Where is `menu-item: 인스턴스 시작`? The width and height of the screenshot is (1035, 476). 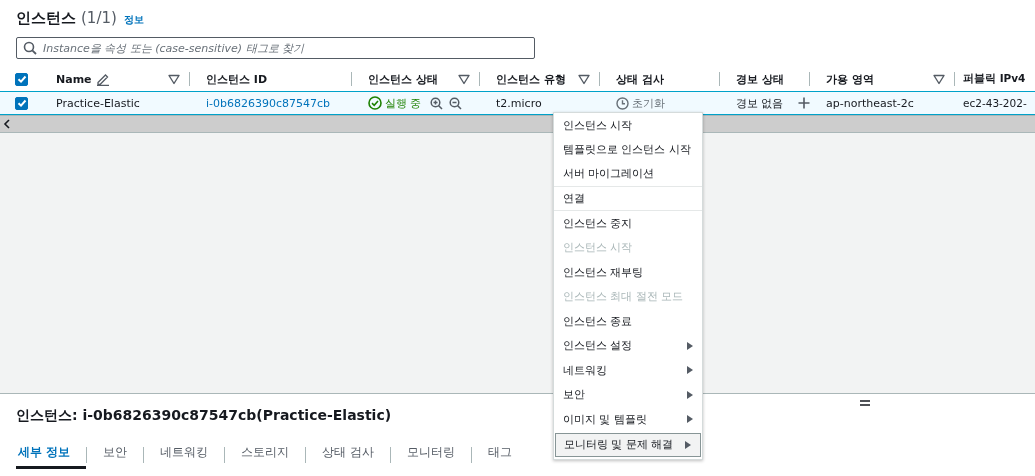
menu-item: 인스턴스 시작 is located at coordinates (628, 125).